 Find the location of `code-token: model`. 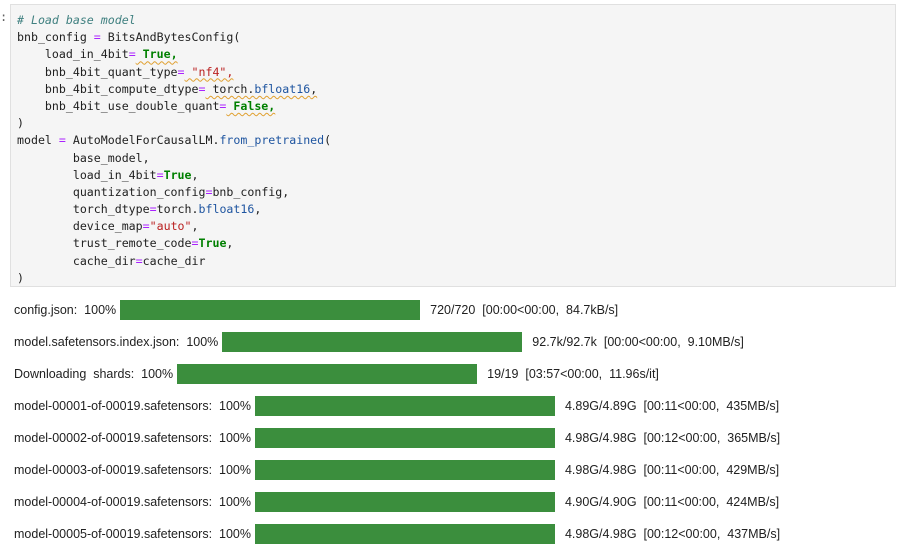

code-token: model is located at coordinates (38, 140).